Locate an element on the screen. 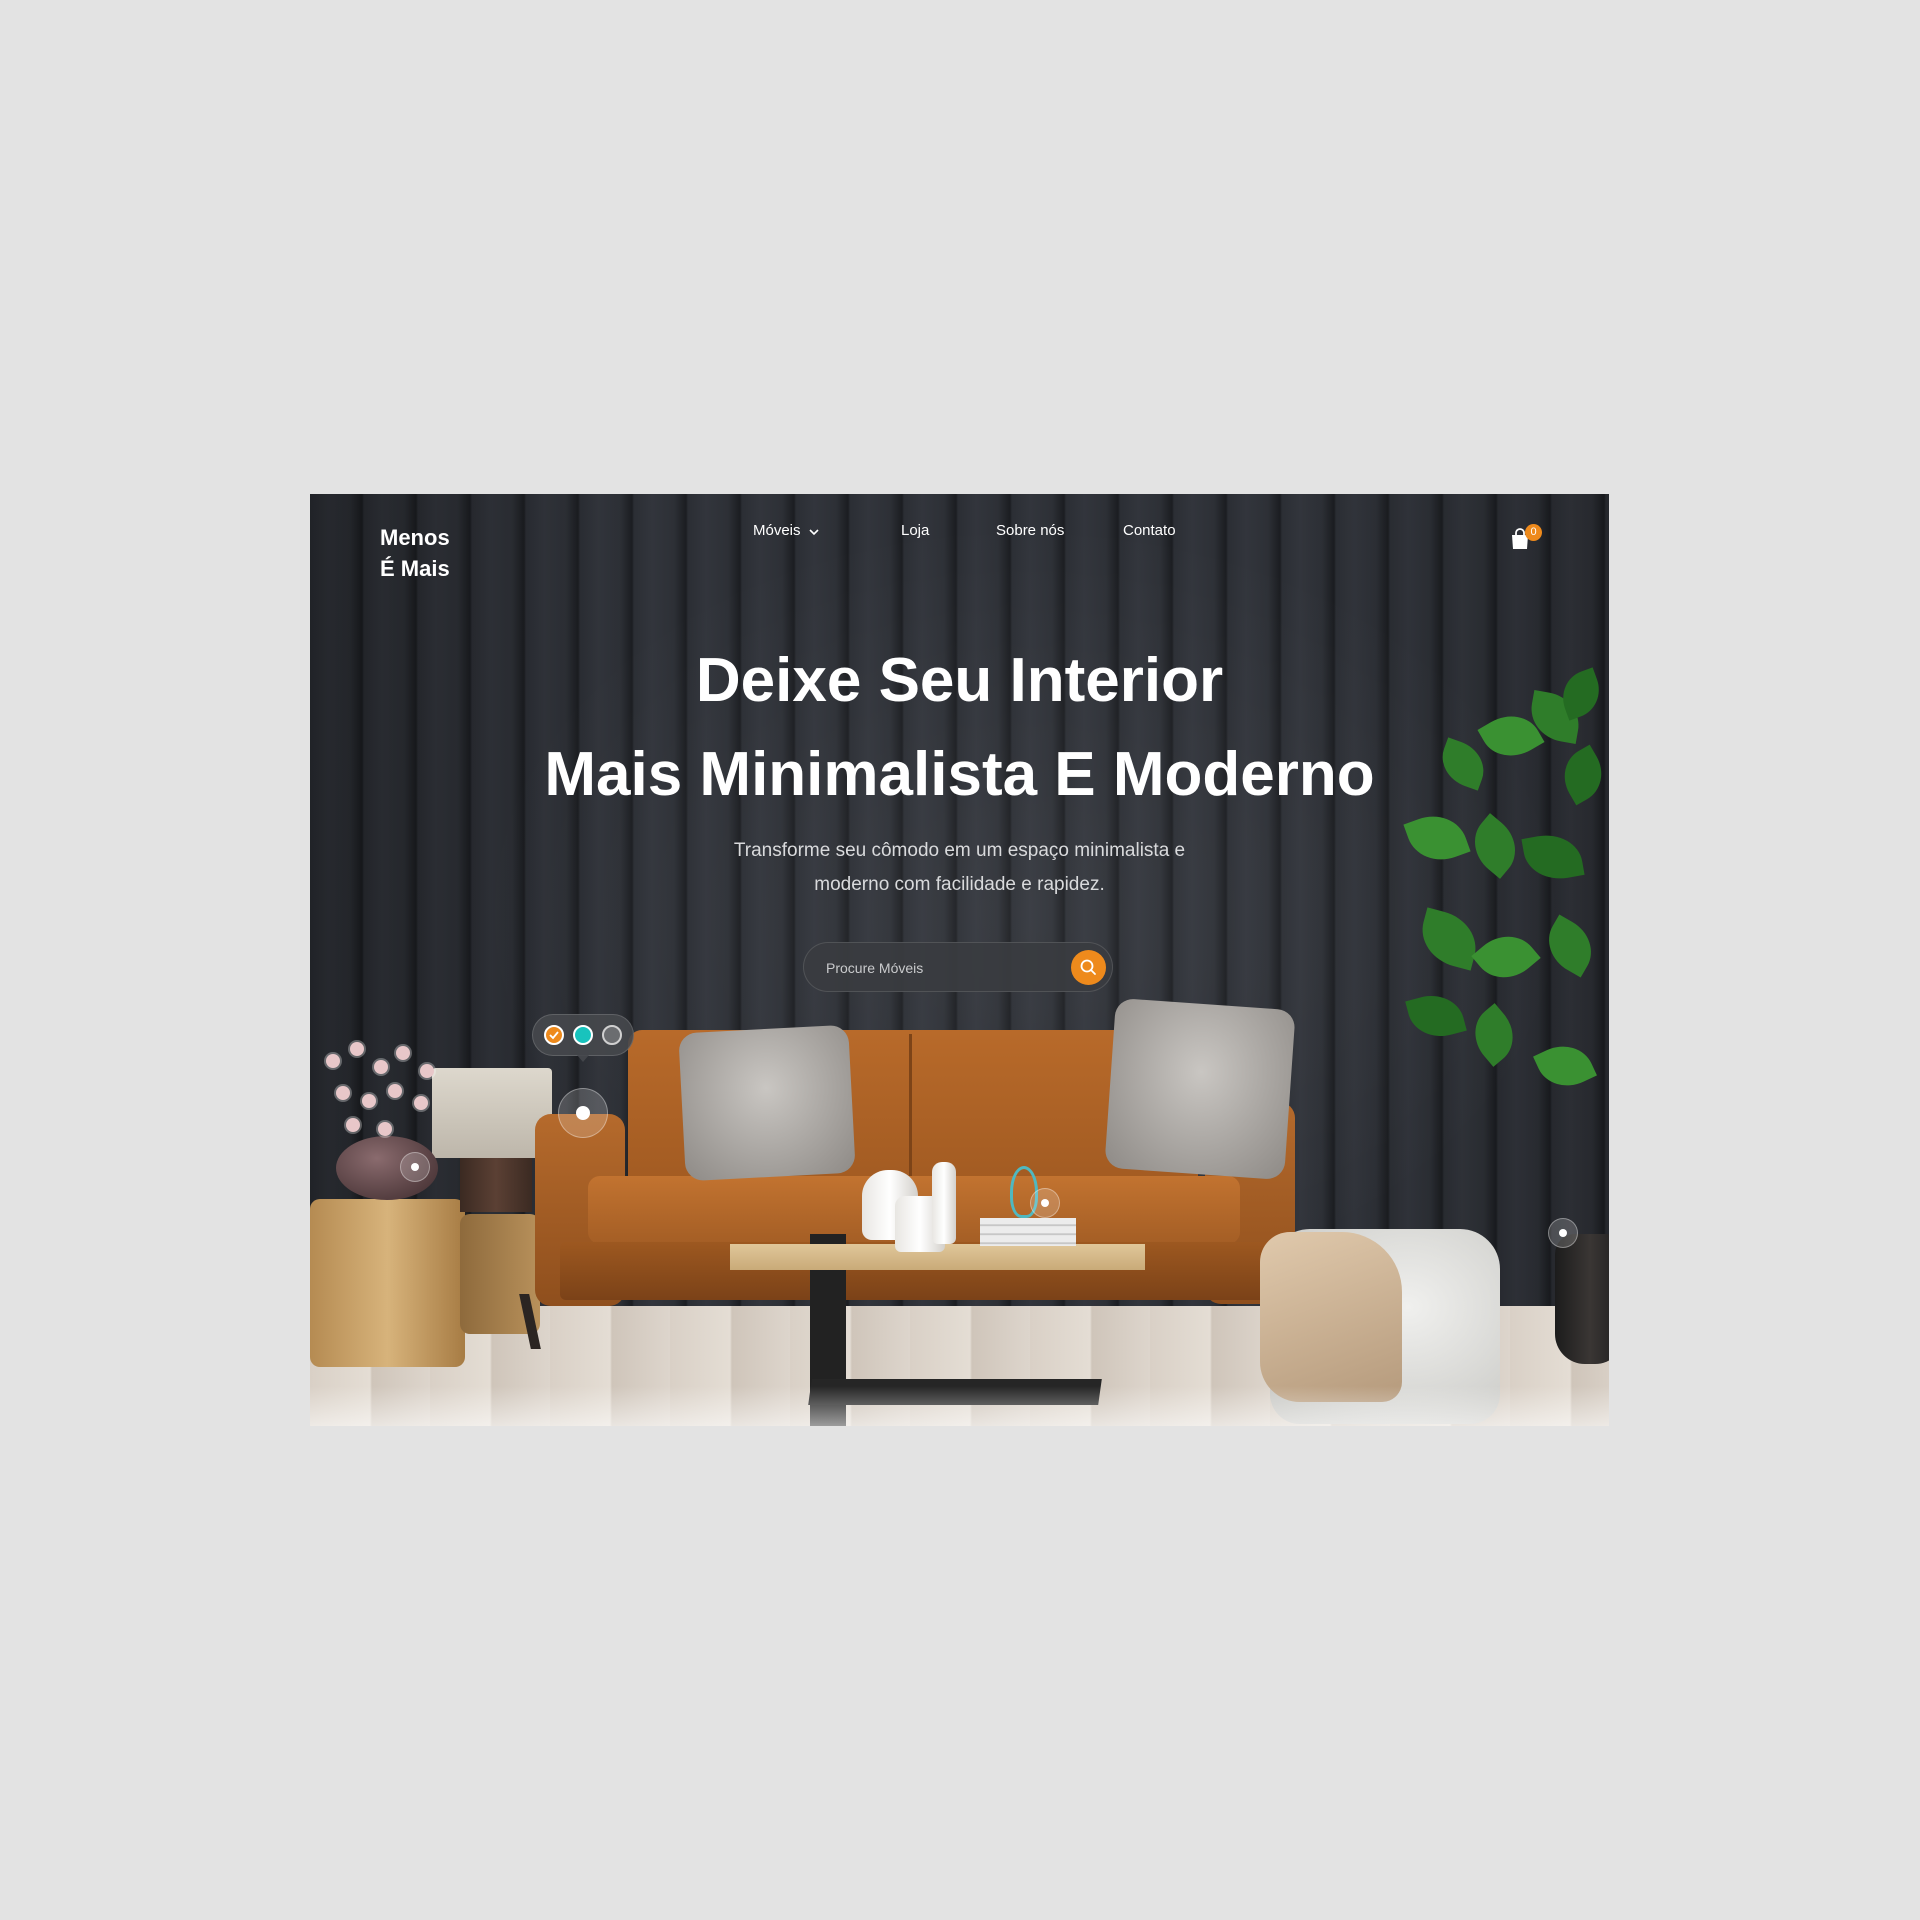  nav-item-contato: Contato is located at coordinates (1149, 530).